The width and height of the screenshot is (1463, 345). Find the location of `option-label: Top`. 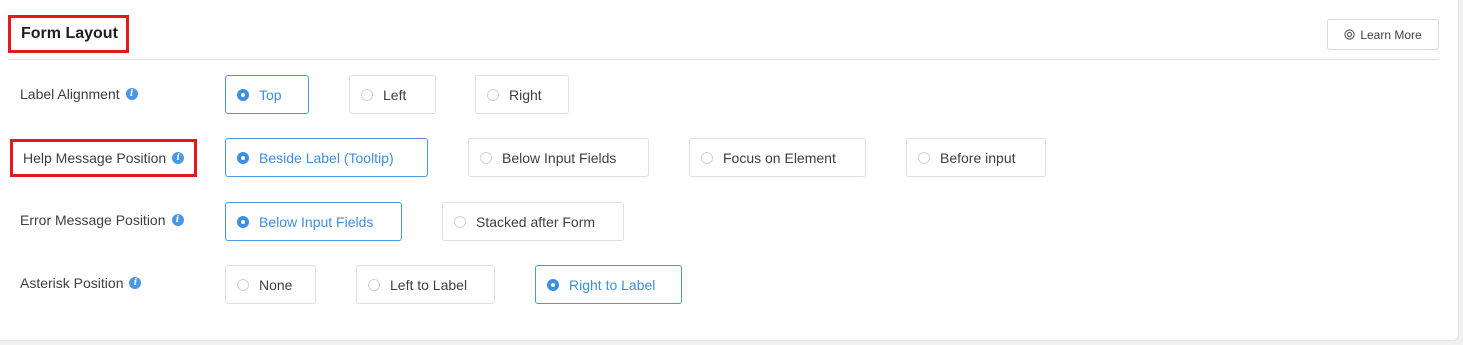

option-label: Top is located at coordinates (270, 94).